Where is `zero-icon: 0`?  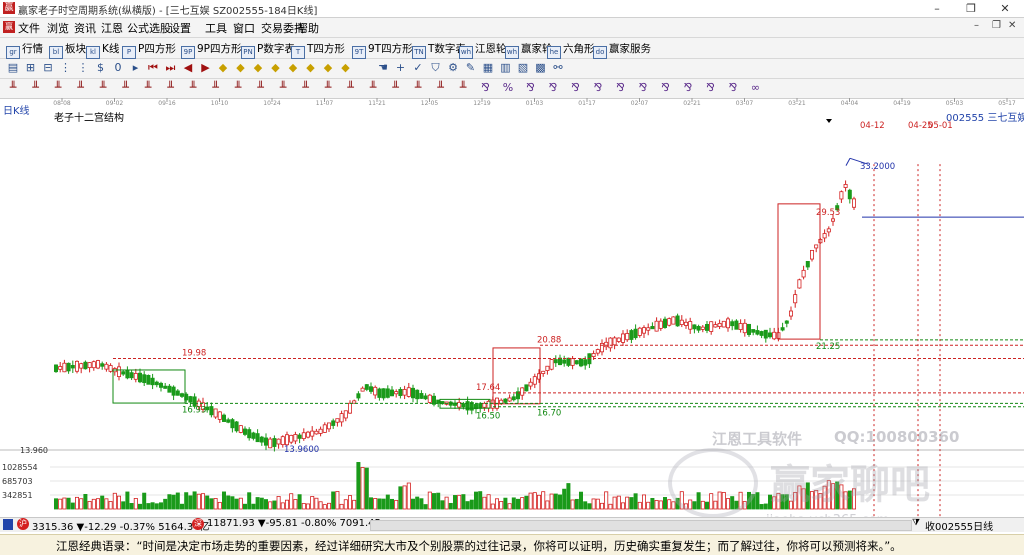
zero-icon: 0 is located at coordinates (118, 68).